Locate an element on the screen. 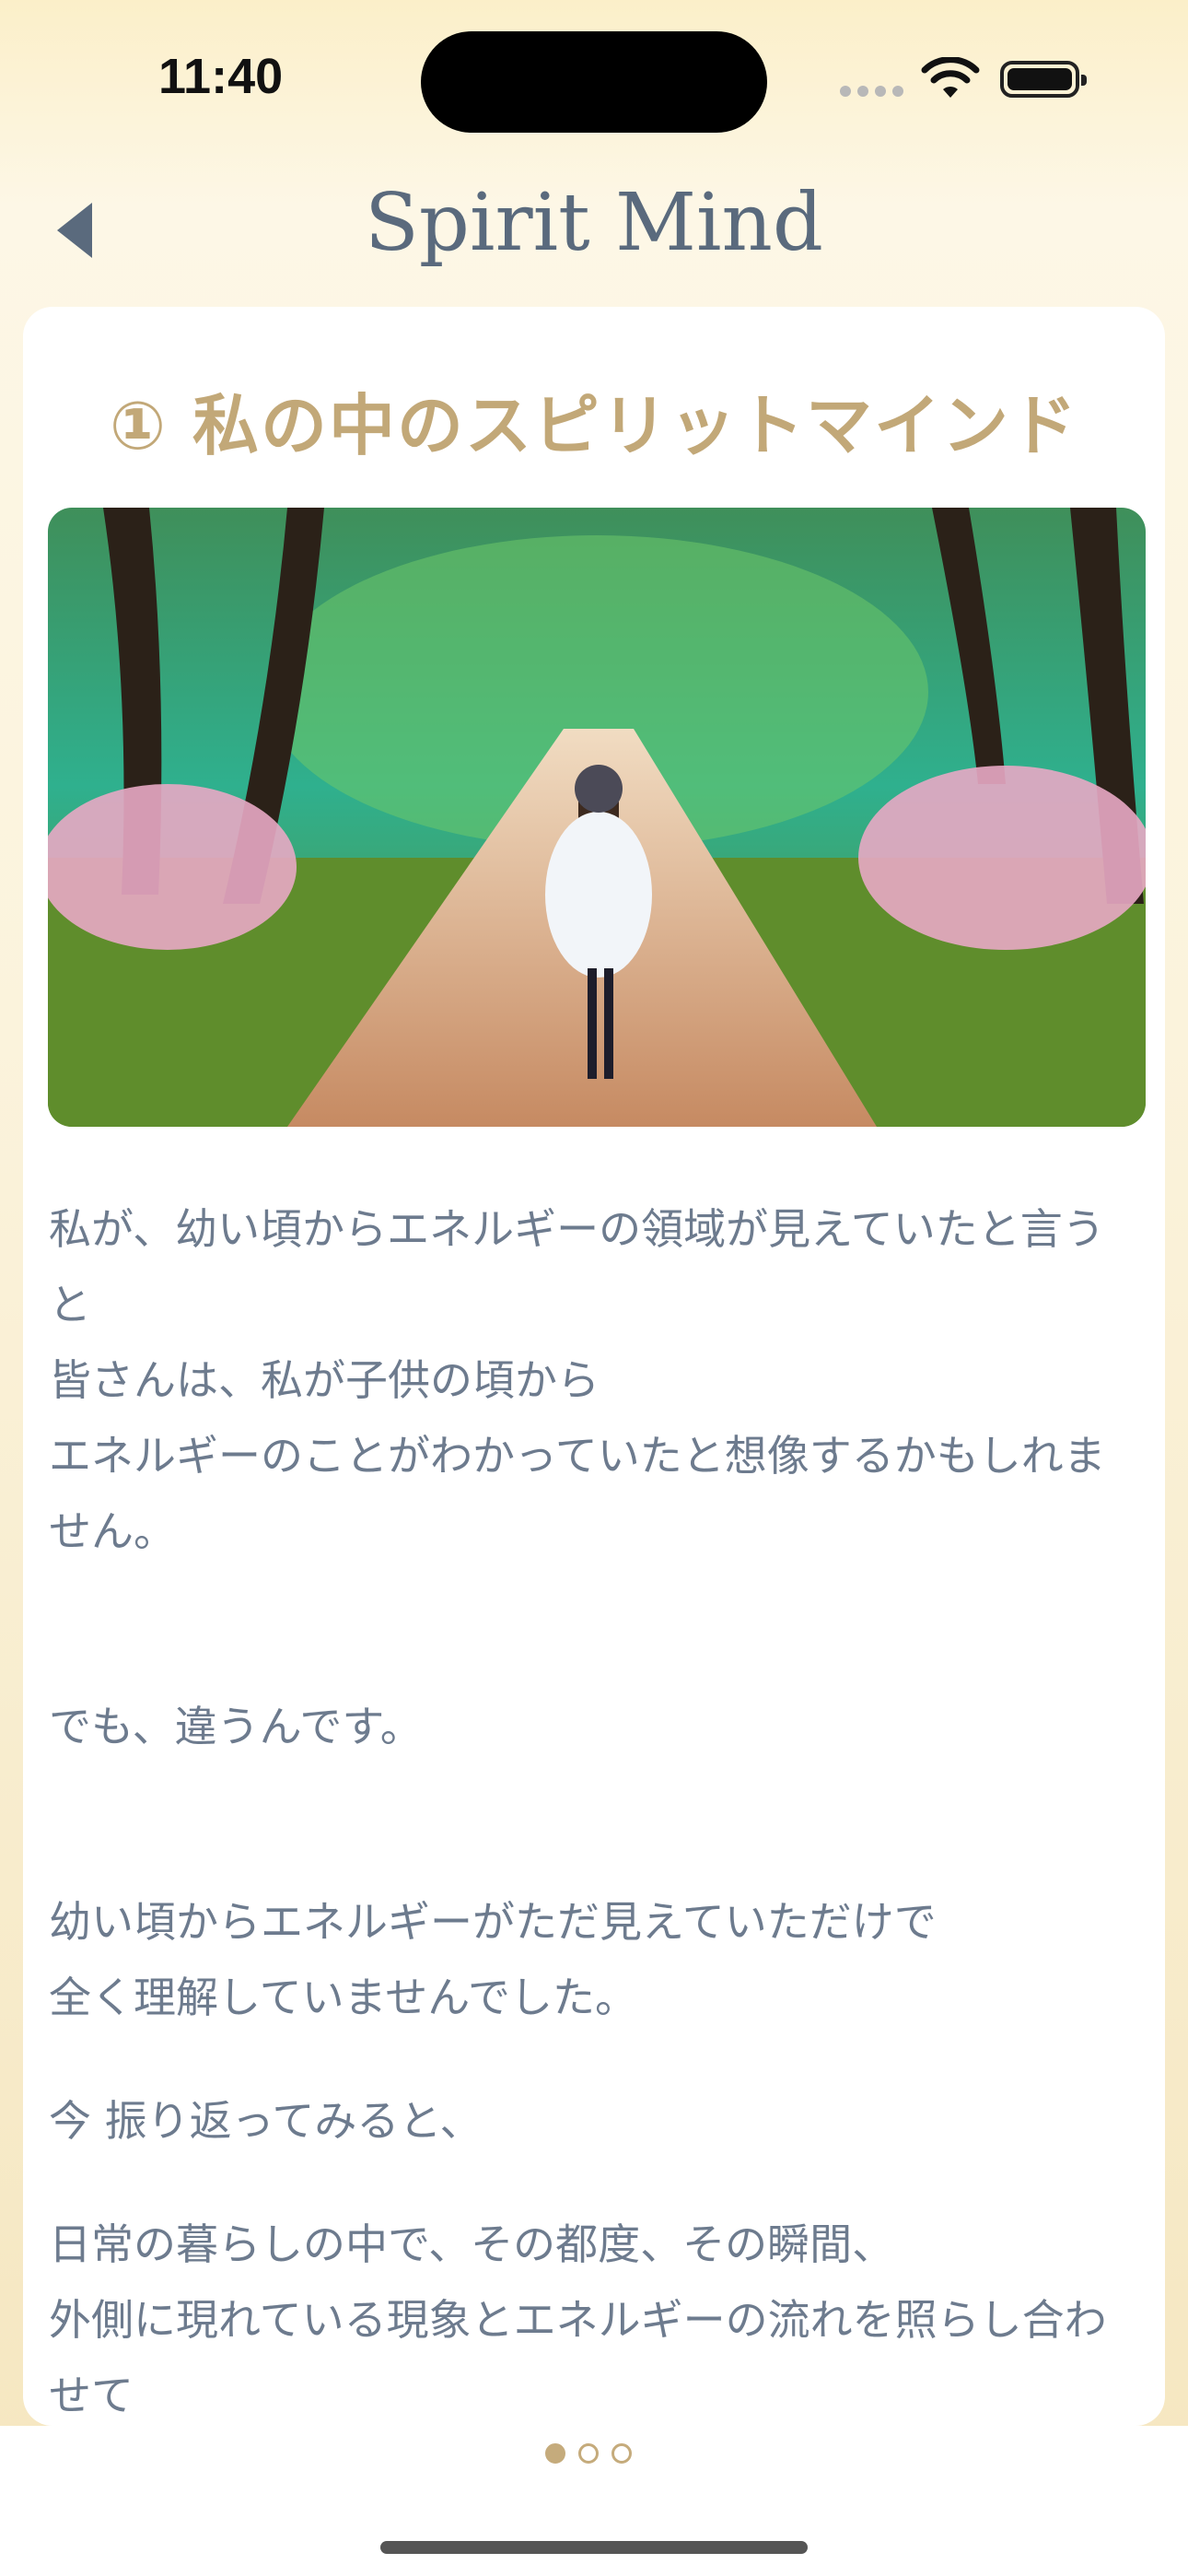  paragraph: 日常の暮らしの中で、その都度、その瞬間、 is located at coordinates (472, 2244).